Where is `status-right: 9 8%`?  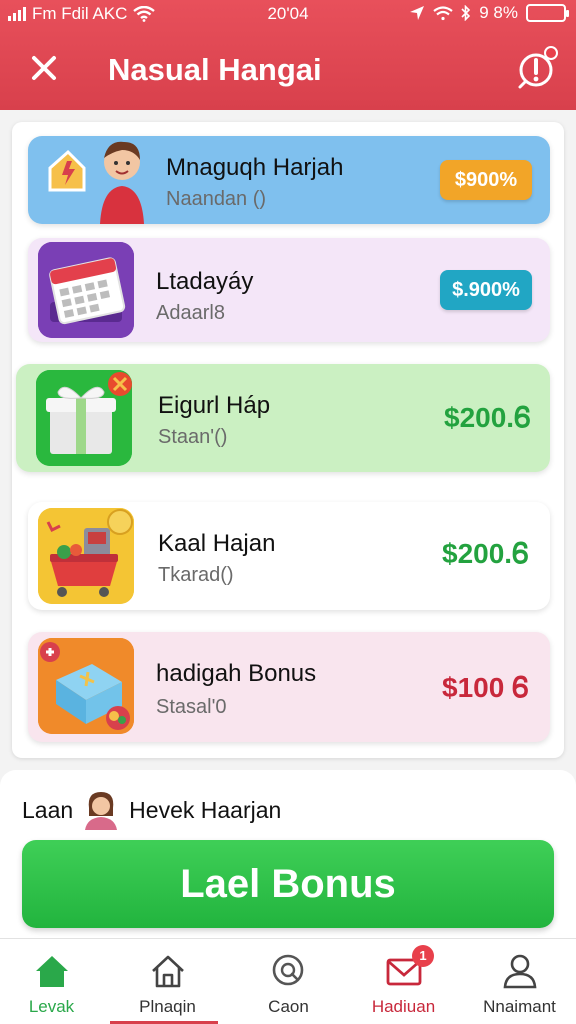 status-right: 9 8% is located at coordinates (489, 13).